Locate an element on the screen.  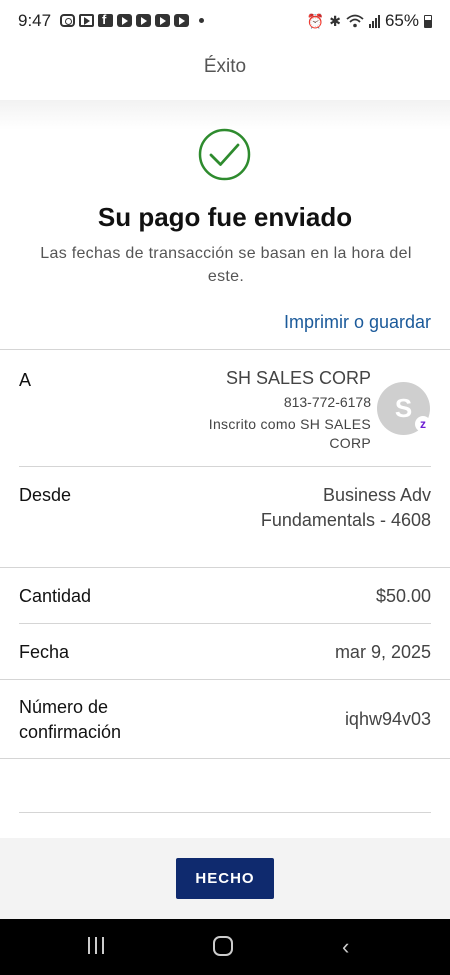
system-nav-bar: ‹ is located at coordinates (225, 947).